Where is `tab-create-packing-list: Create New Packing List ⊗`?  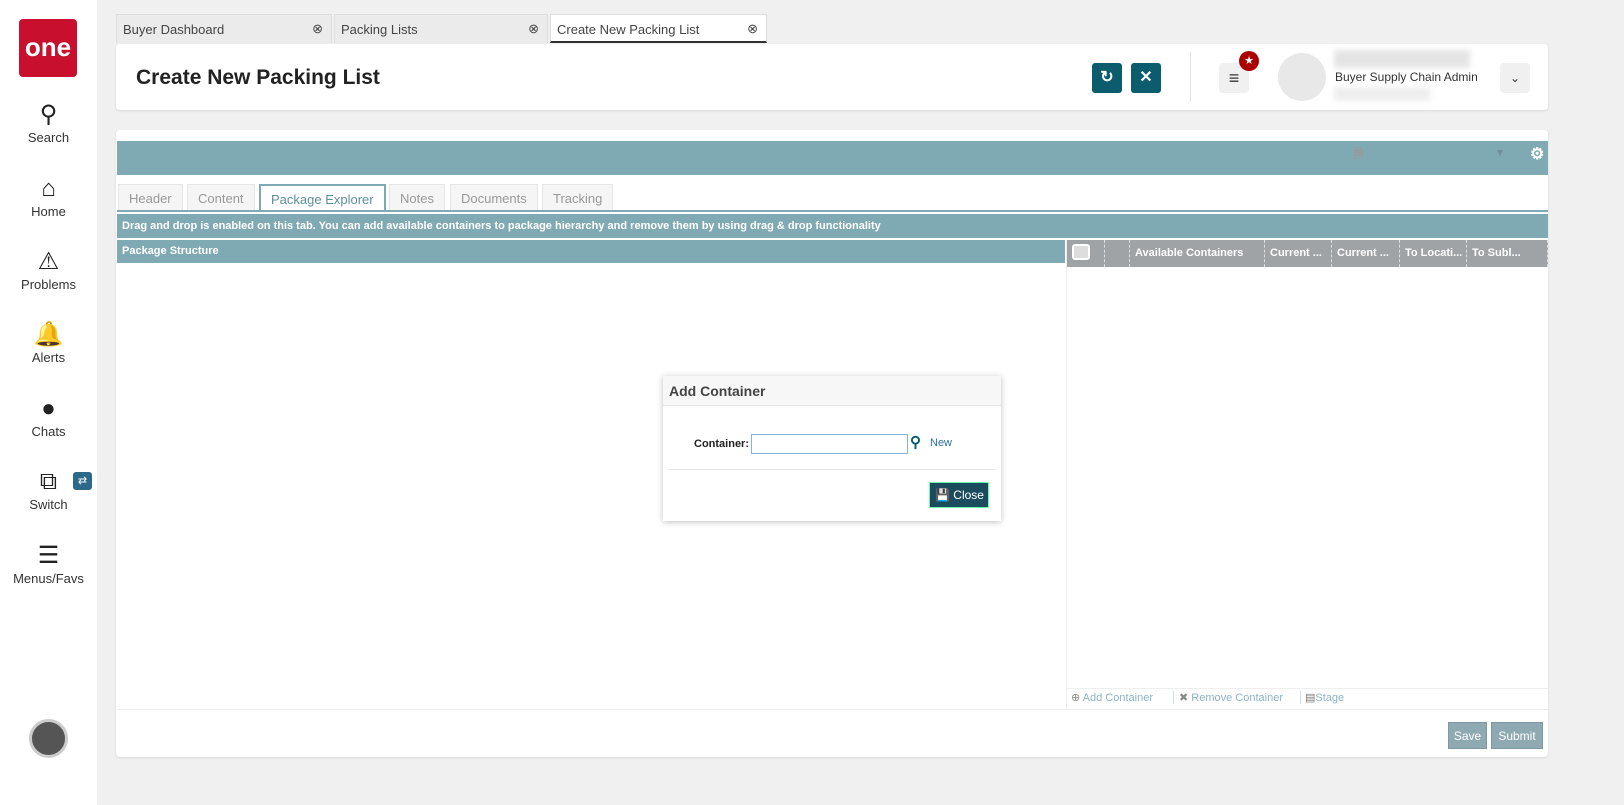 tab-create-packing-list: Create New Packing List ⊗ is located at coordinates (658, 28).